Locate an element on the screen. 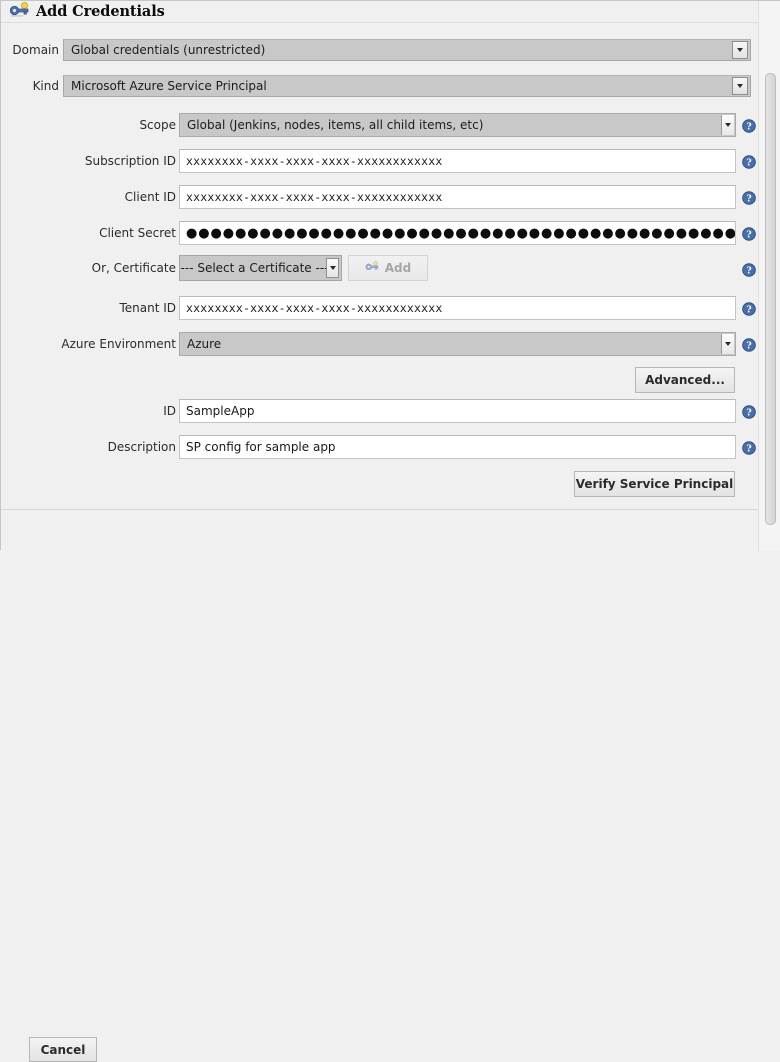 The image size is (780, 1062). add-certificate-button: Add is located at coordinates (388, 268).